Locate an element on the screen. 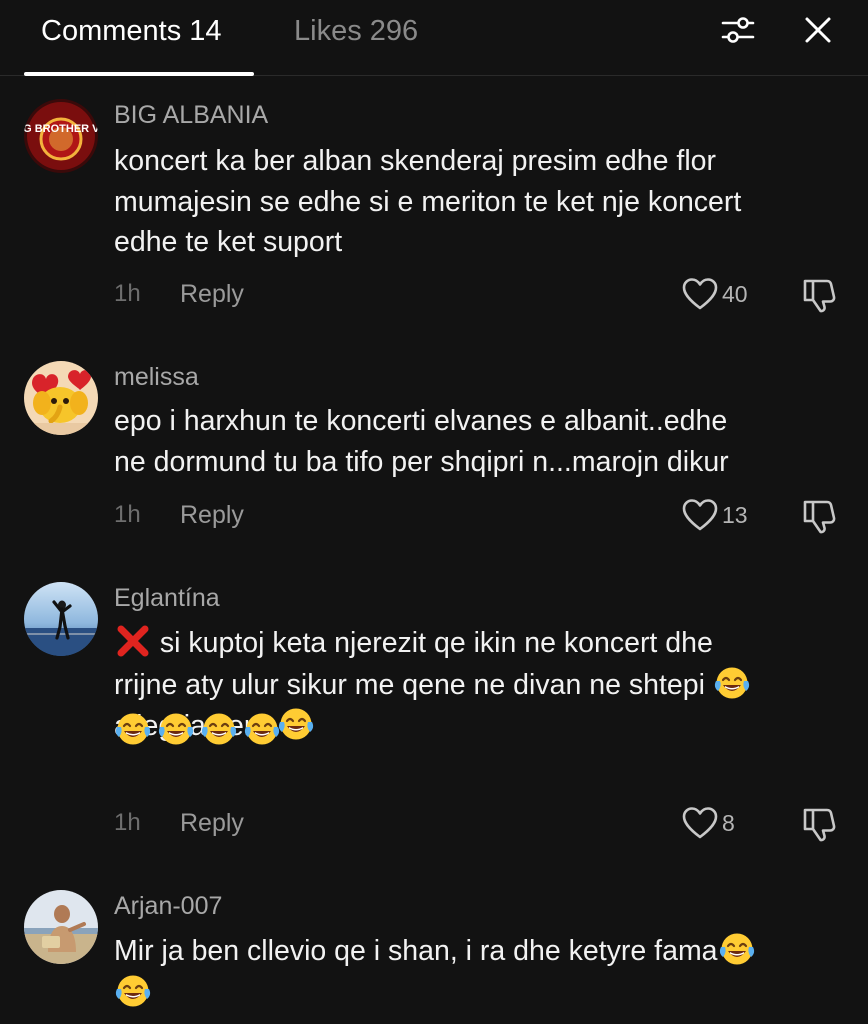 Image resolution: width=868 pixels, height=1024 pixels. comment-username: BIG ALBANIA is located at coordinates (191, 115).